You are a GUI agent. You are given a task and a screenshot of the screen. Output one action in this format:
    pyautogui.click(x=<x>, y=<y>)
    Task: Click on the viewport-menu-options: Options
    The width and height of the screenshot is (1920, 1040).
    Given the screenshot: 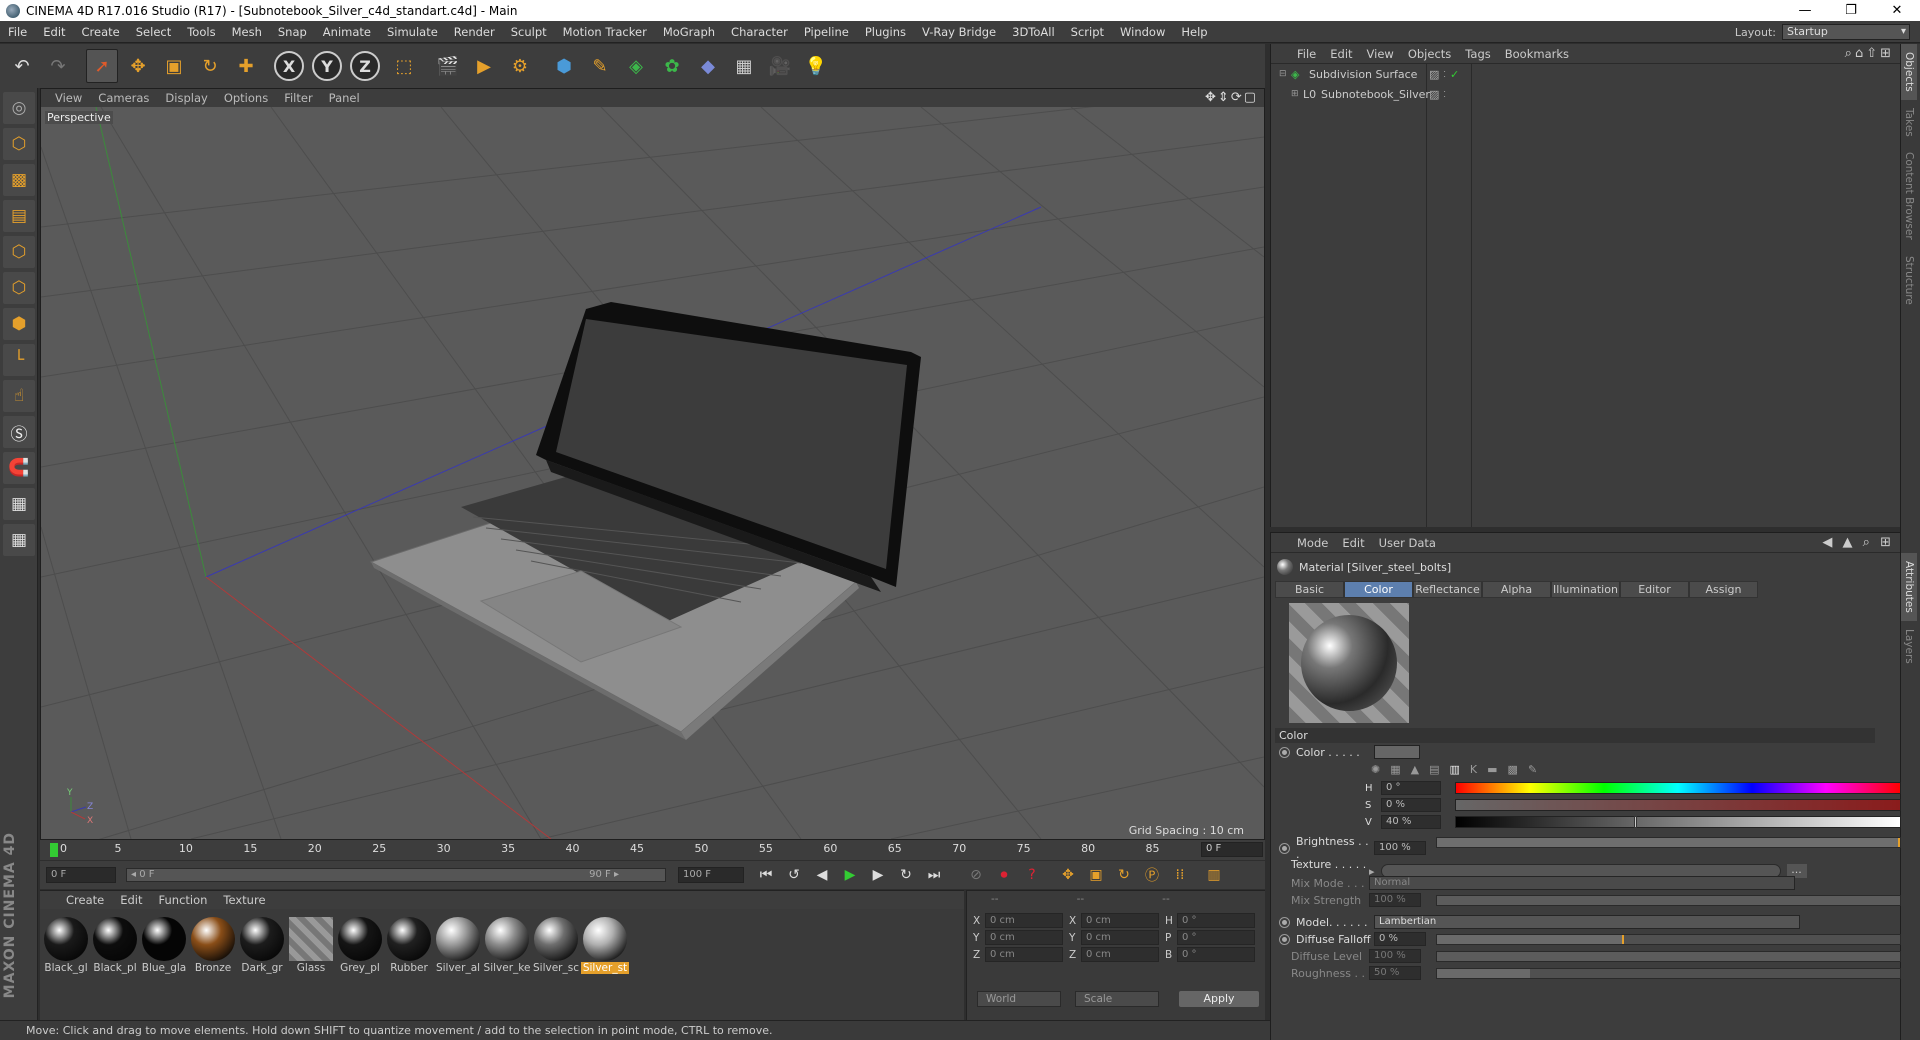 What is the action you would take?
    pyautogui.click(x=246, y=98)
    